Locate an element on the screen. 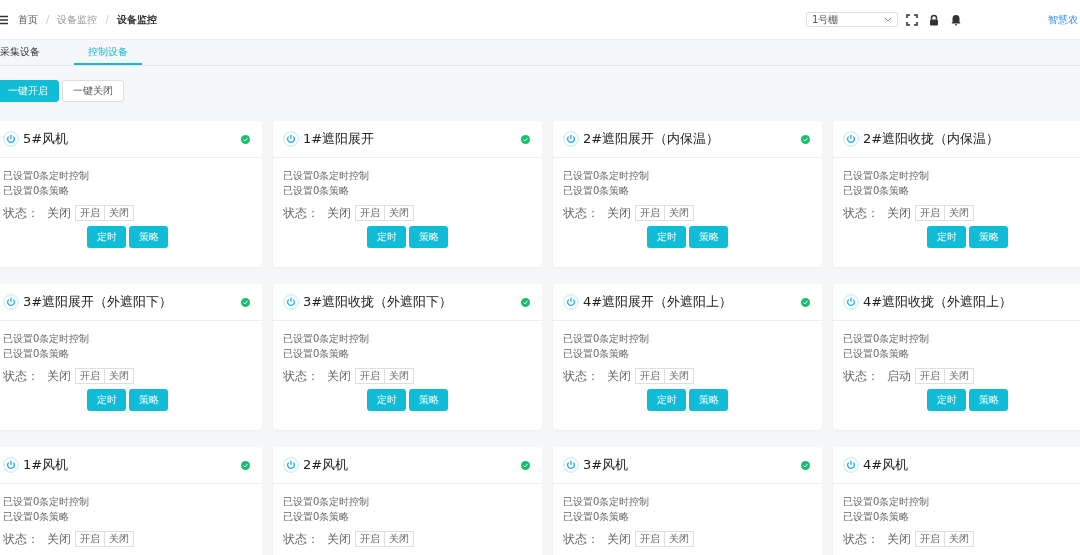 The height and width of the screenshot is (555, 1080). device-name: 2#遮阳收拢（内保温） is located at coordinates (931, 139).